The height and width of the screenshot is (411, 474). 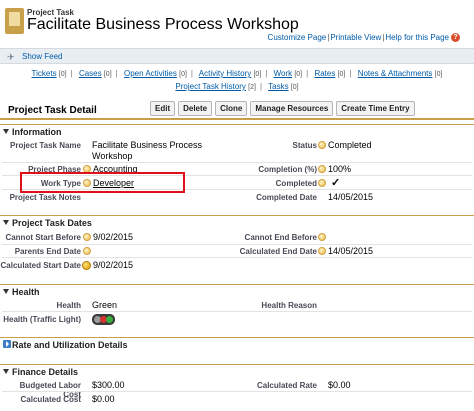 What do you see at coordinates (163, 108) in the screenshot?
I see `edit-button: Edit` at bounding box center [163, 108].